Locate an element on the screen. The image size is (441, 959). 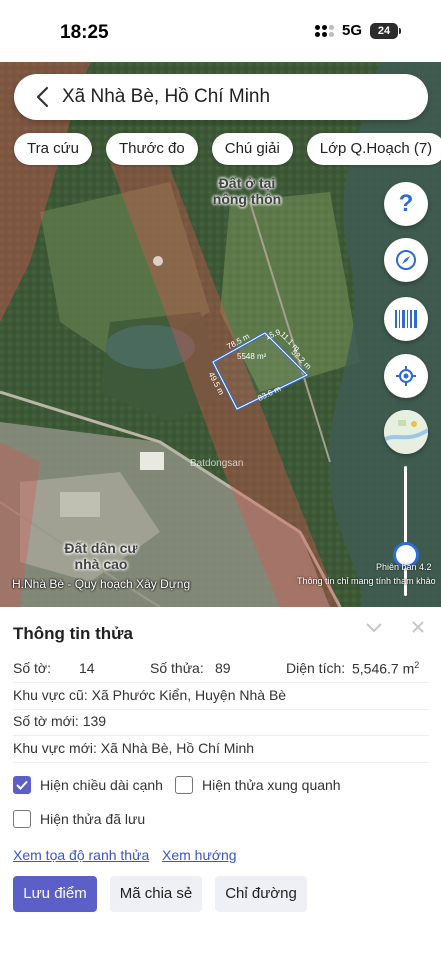
collapse-chevron-icon is located at coordinates (374, 630).